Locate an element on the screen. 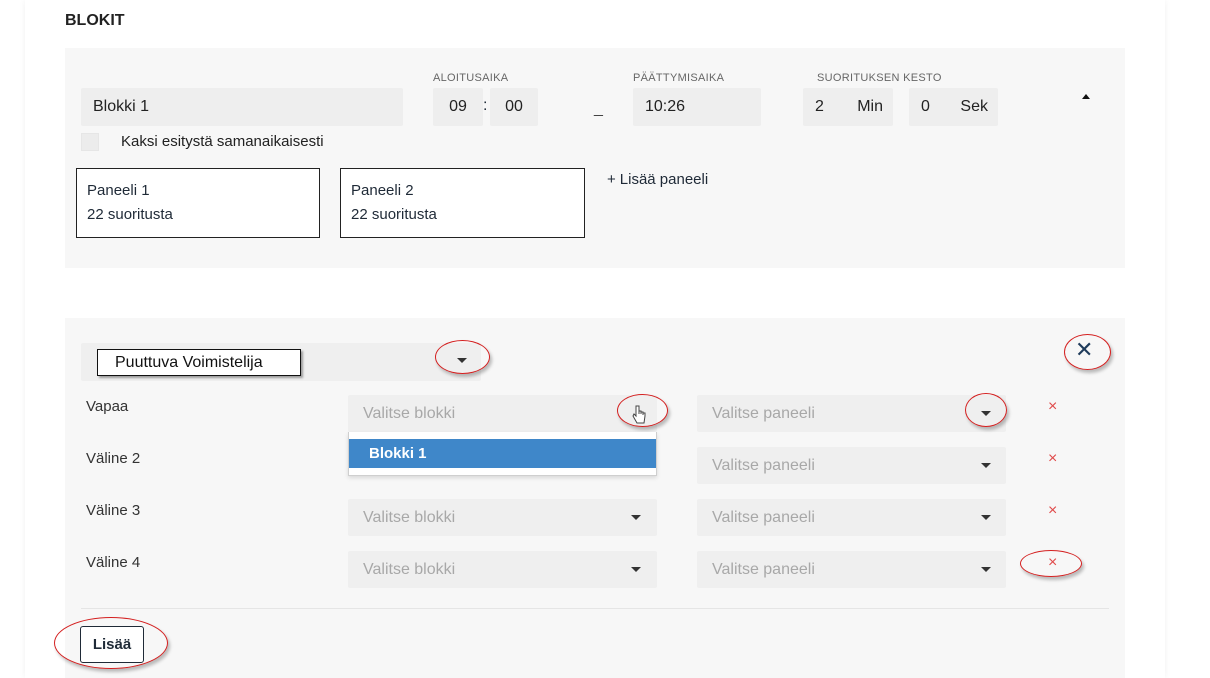  block-name-input: Blokki 1 is located at coordinates (242, 107).